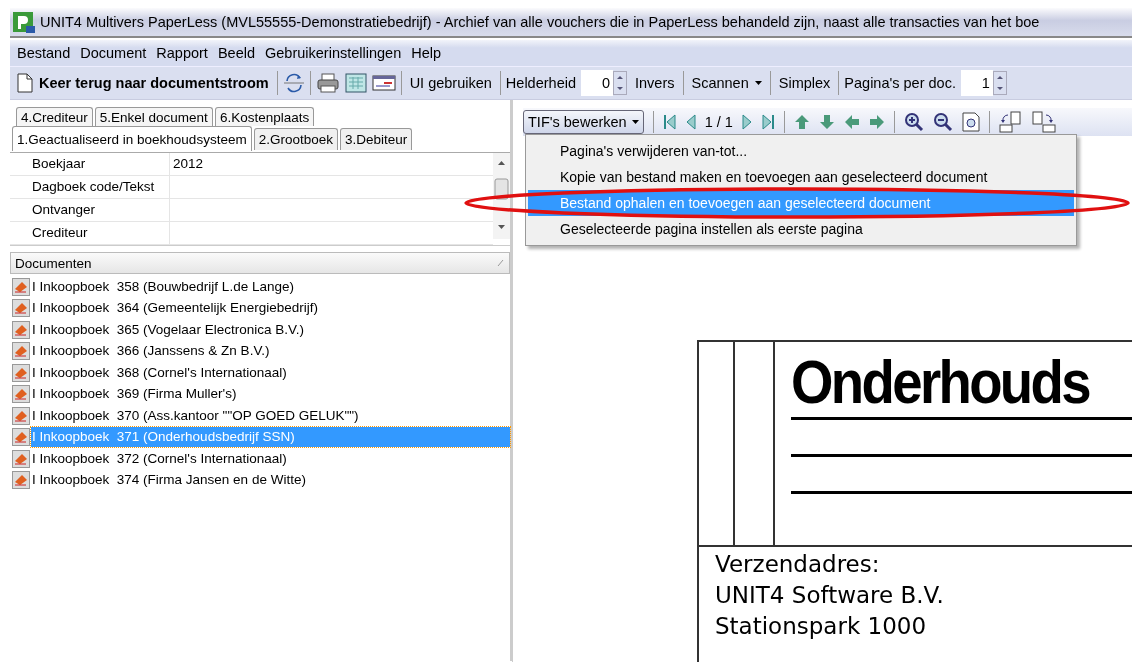 The image size is (1132, 662). I want to click on printer-icon, so click(327, 83).